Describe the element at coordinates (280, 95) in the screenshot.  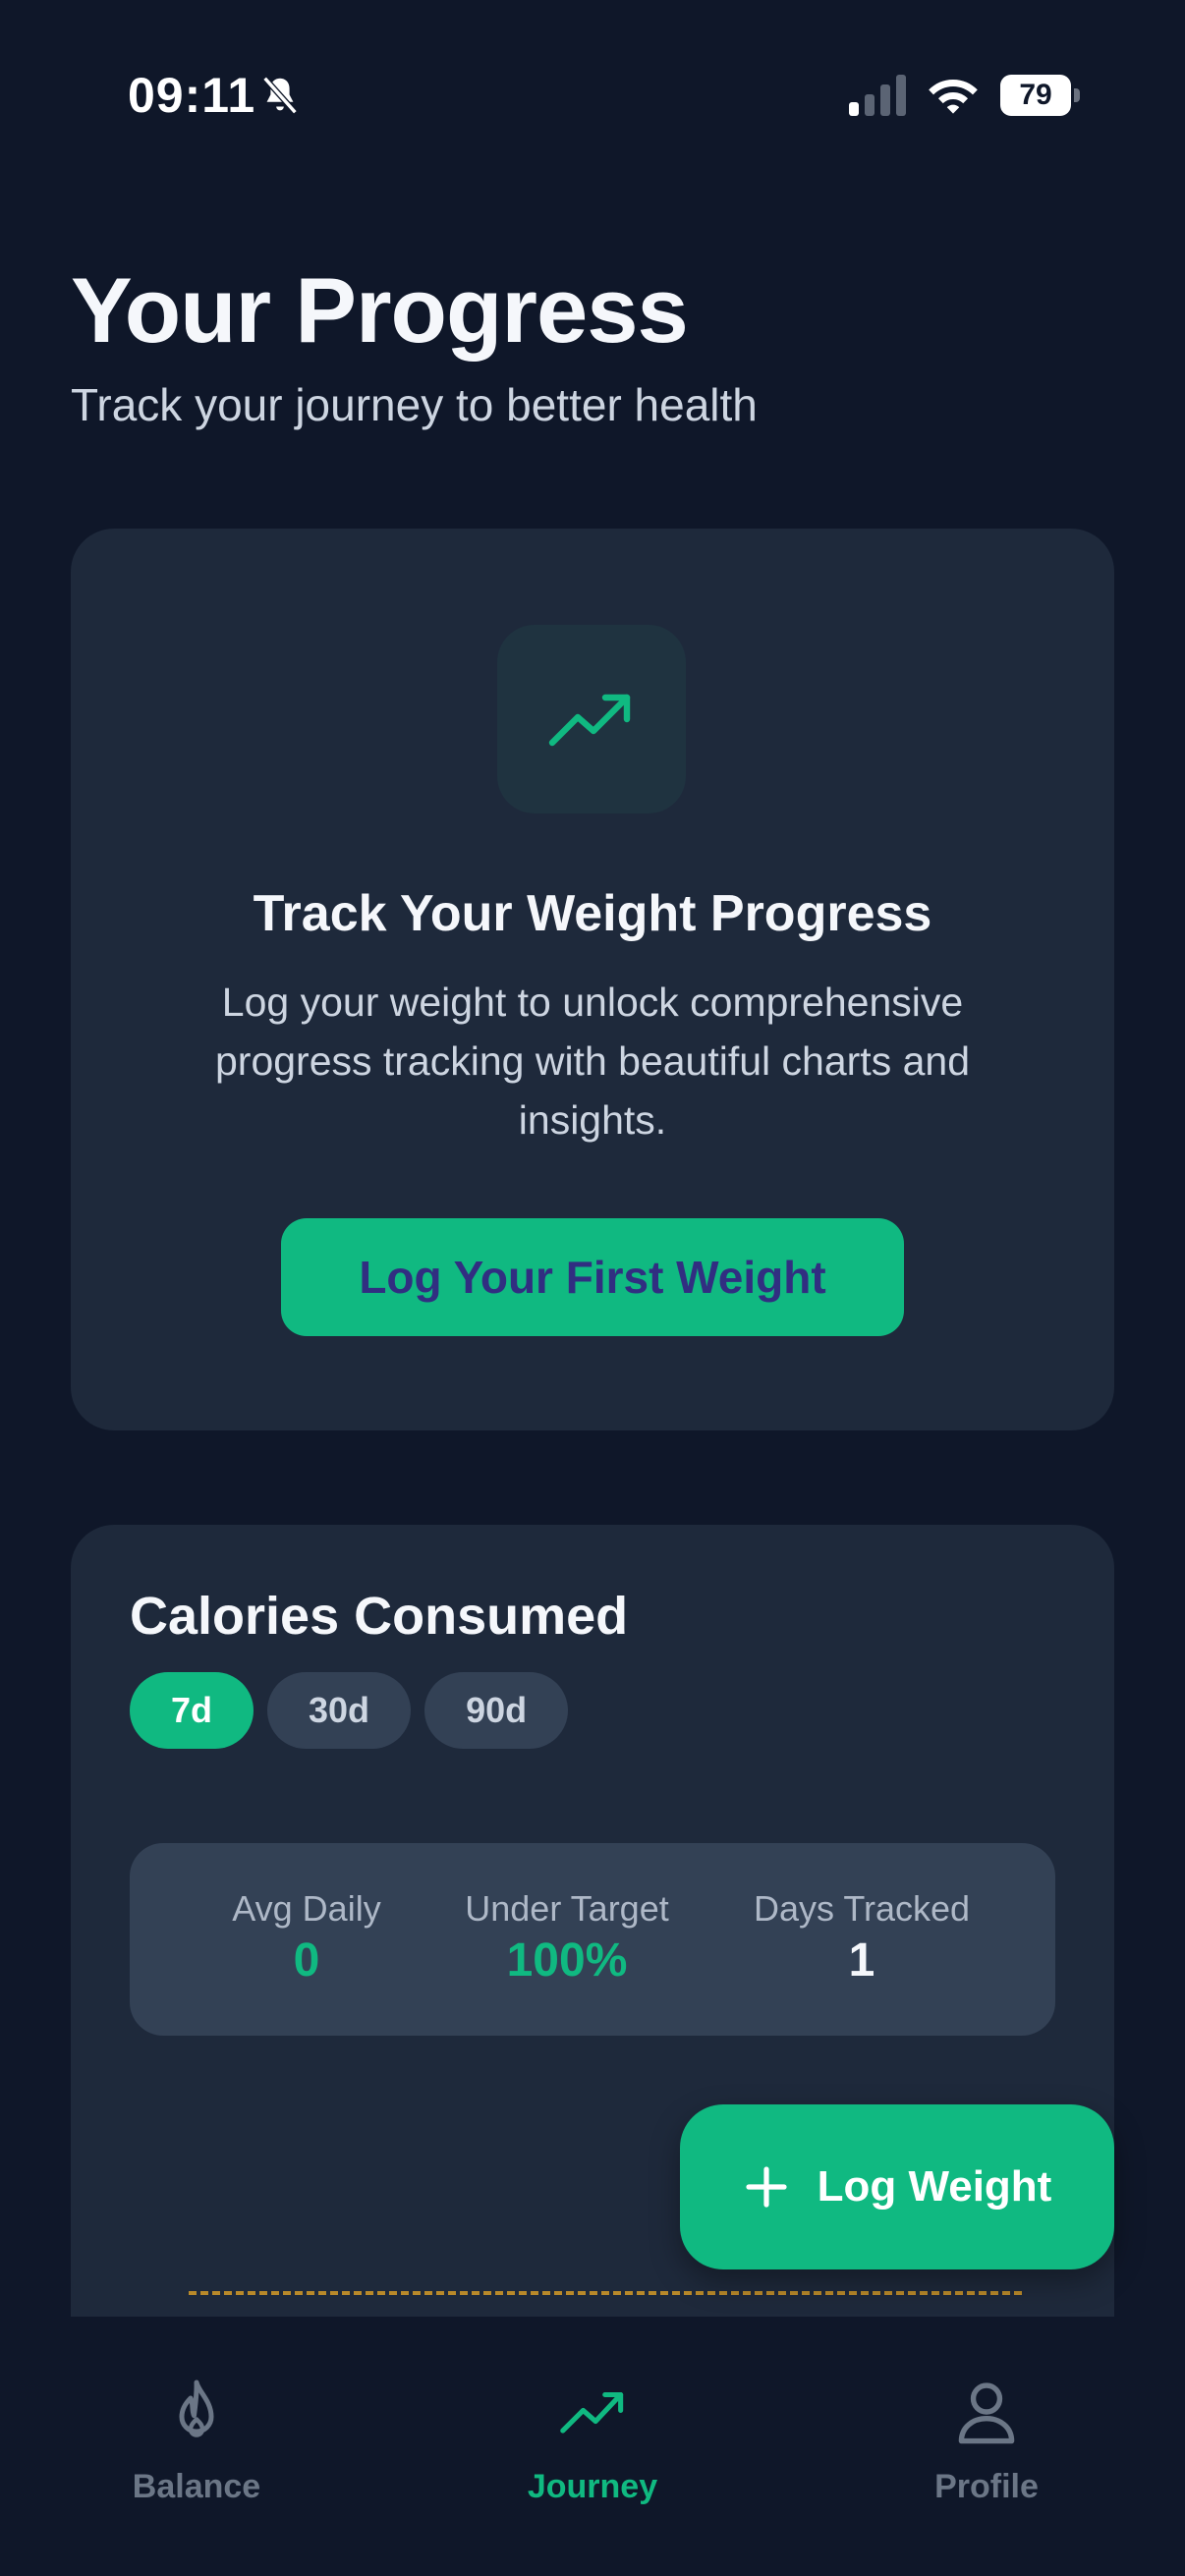
I see `bell-muted-icon` at that location.